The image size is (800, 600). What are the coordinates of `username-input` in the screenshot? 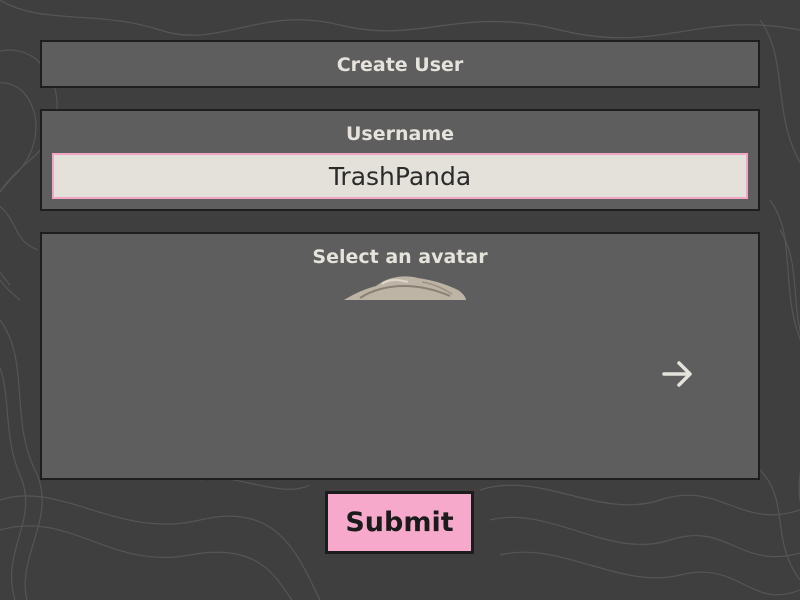 It's located at (400, 176).